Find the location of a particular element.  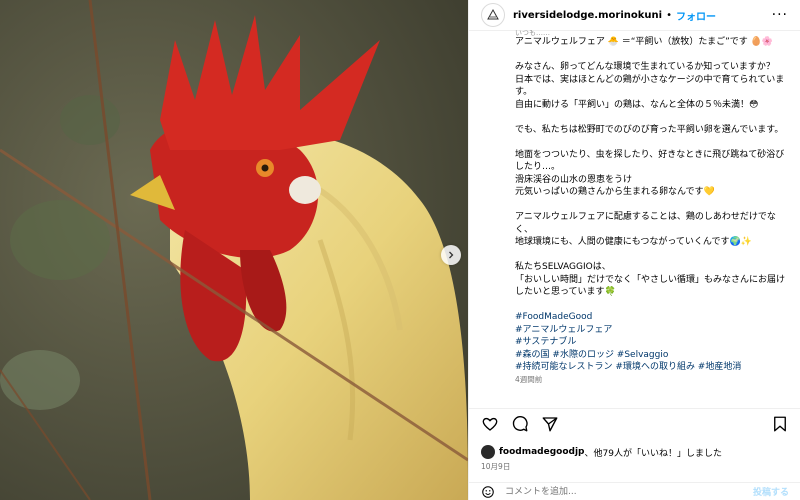

chevron-right-icon is located at coordinates (451, 255).